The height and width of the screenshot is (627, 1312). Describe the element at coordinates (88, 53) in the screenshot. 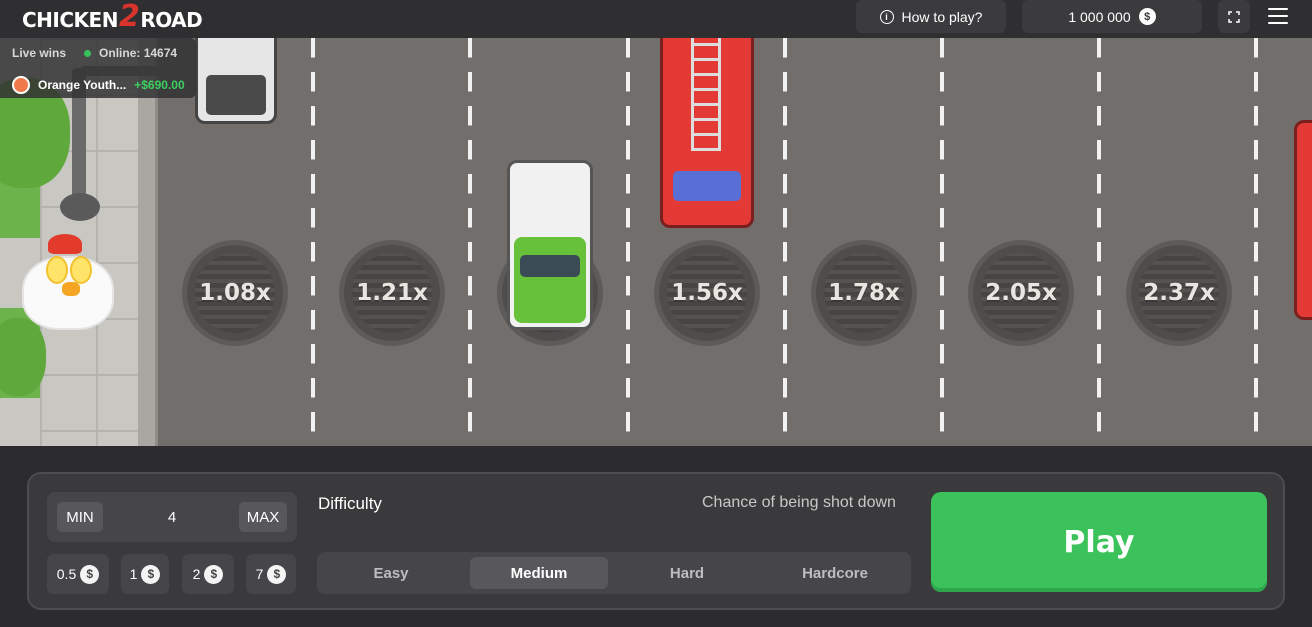

I see `online-dot-icon` at that location.